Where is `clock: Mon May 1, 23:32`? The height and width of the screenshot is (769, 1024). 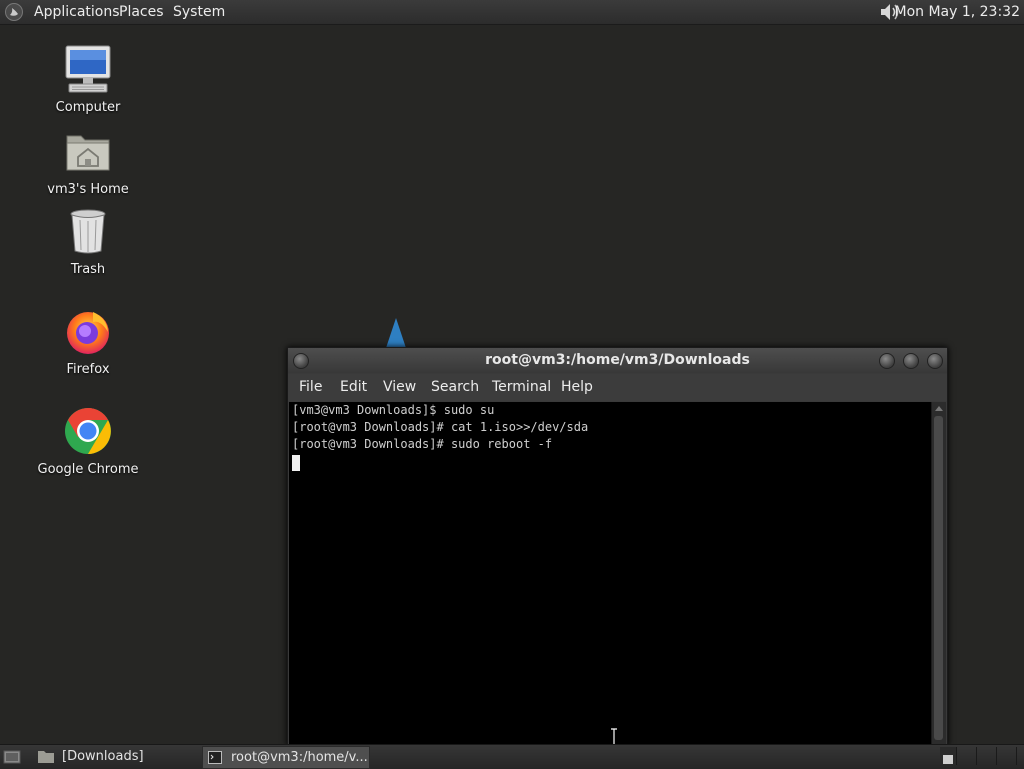 clock: Mon May 1, 23:32 is located at coordinates (957, 12).